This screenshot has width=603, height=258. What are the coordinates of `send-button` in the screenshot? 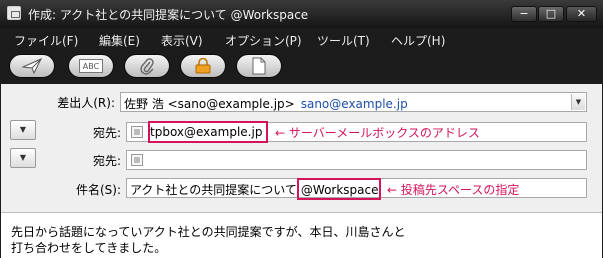 It's located at (32, 66).